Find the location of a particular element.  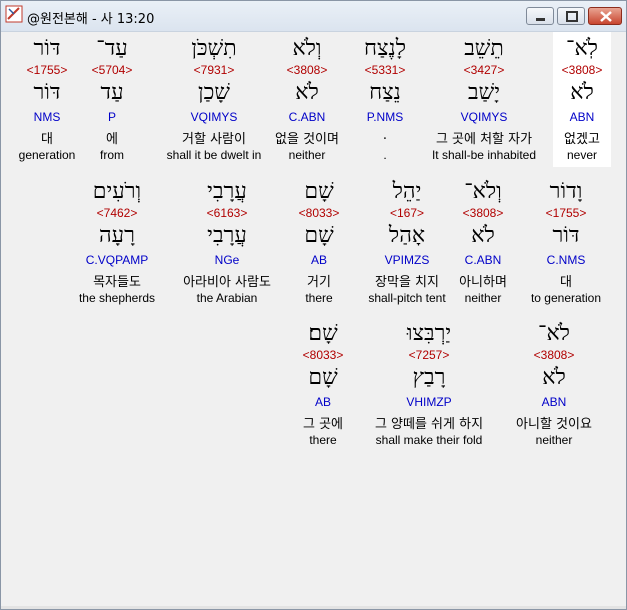

korean-gloss: 그 양떼를 쉬게 하지 is located at coordinates (429, 424).